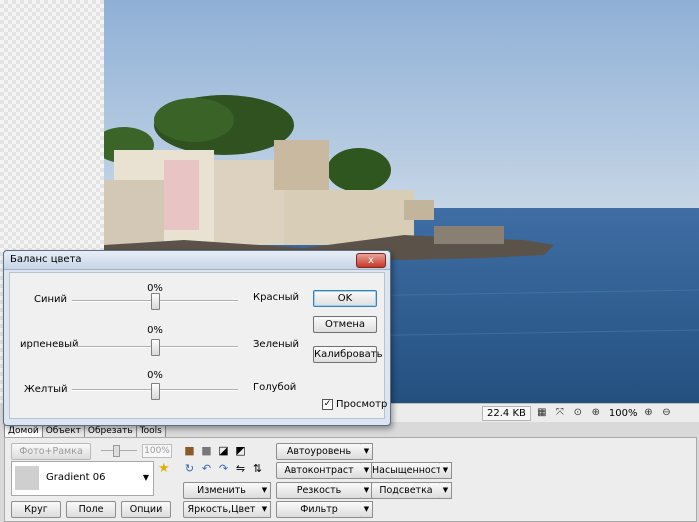  Describe the element at coordinates (265, 490) in the screenshot. I see `change-dropdown: ▼` at that location.